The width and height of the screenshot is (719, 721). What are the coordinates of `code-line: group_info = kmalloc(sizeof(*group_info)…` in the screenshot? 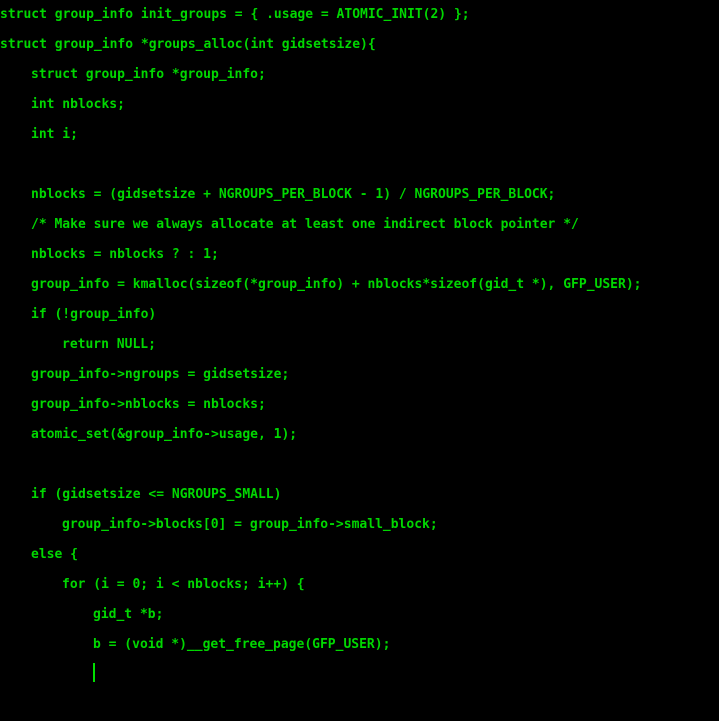 It's located at (359, 285).